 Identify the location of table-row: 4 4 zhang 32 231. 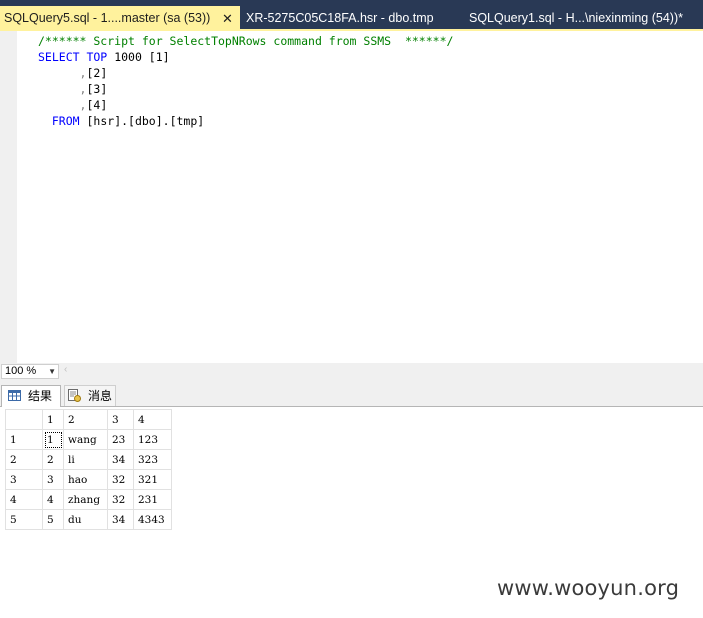
(88, 499).